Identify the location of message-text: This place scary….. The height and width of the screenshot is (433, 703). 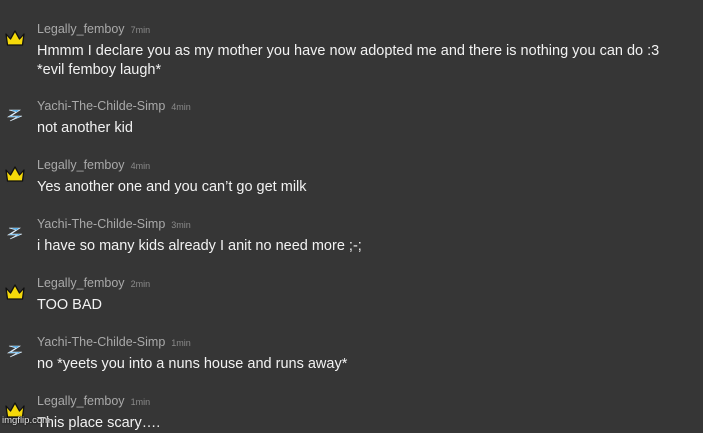
(99, 423).